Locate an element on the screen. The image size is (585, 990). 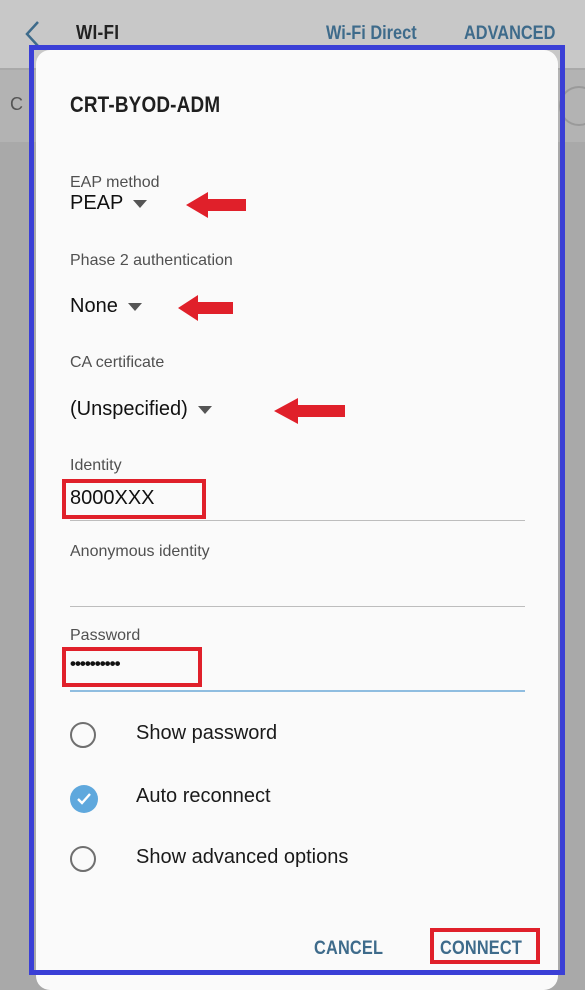
password-highlight-box is located at coordinates (132, 667).